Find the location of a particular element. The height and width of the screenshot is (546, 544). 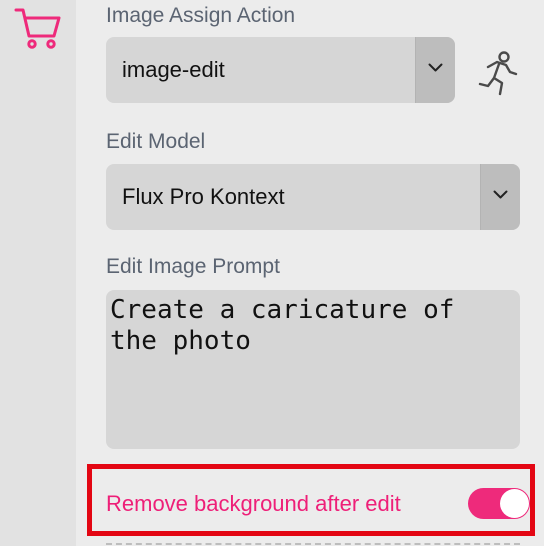

section-divider is located at coordinates (313, 544).